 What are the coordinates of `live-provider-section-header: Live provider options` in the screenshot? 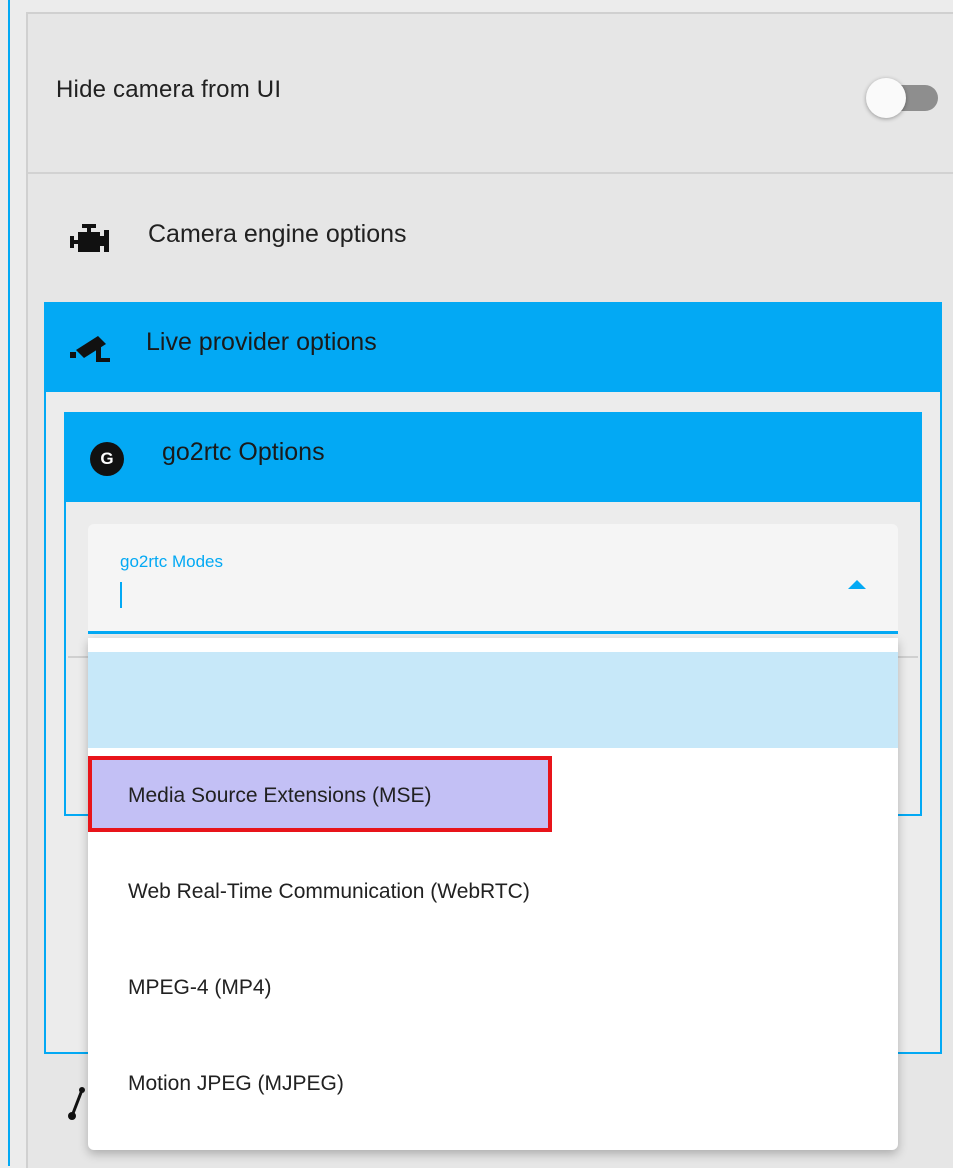 It's located at (493, 347).